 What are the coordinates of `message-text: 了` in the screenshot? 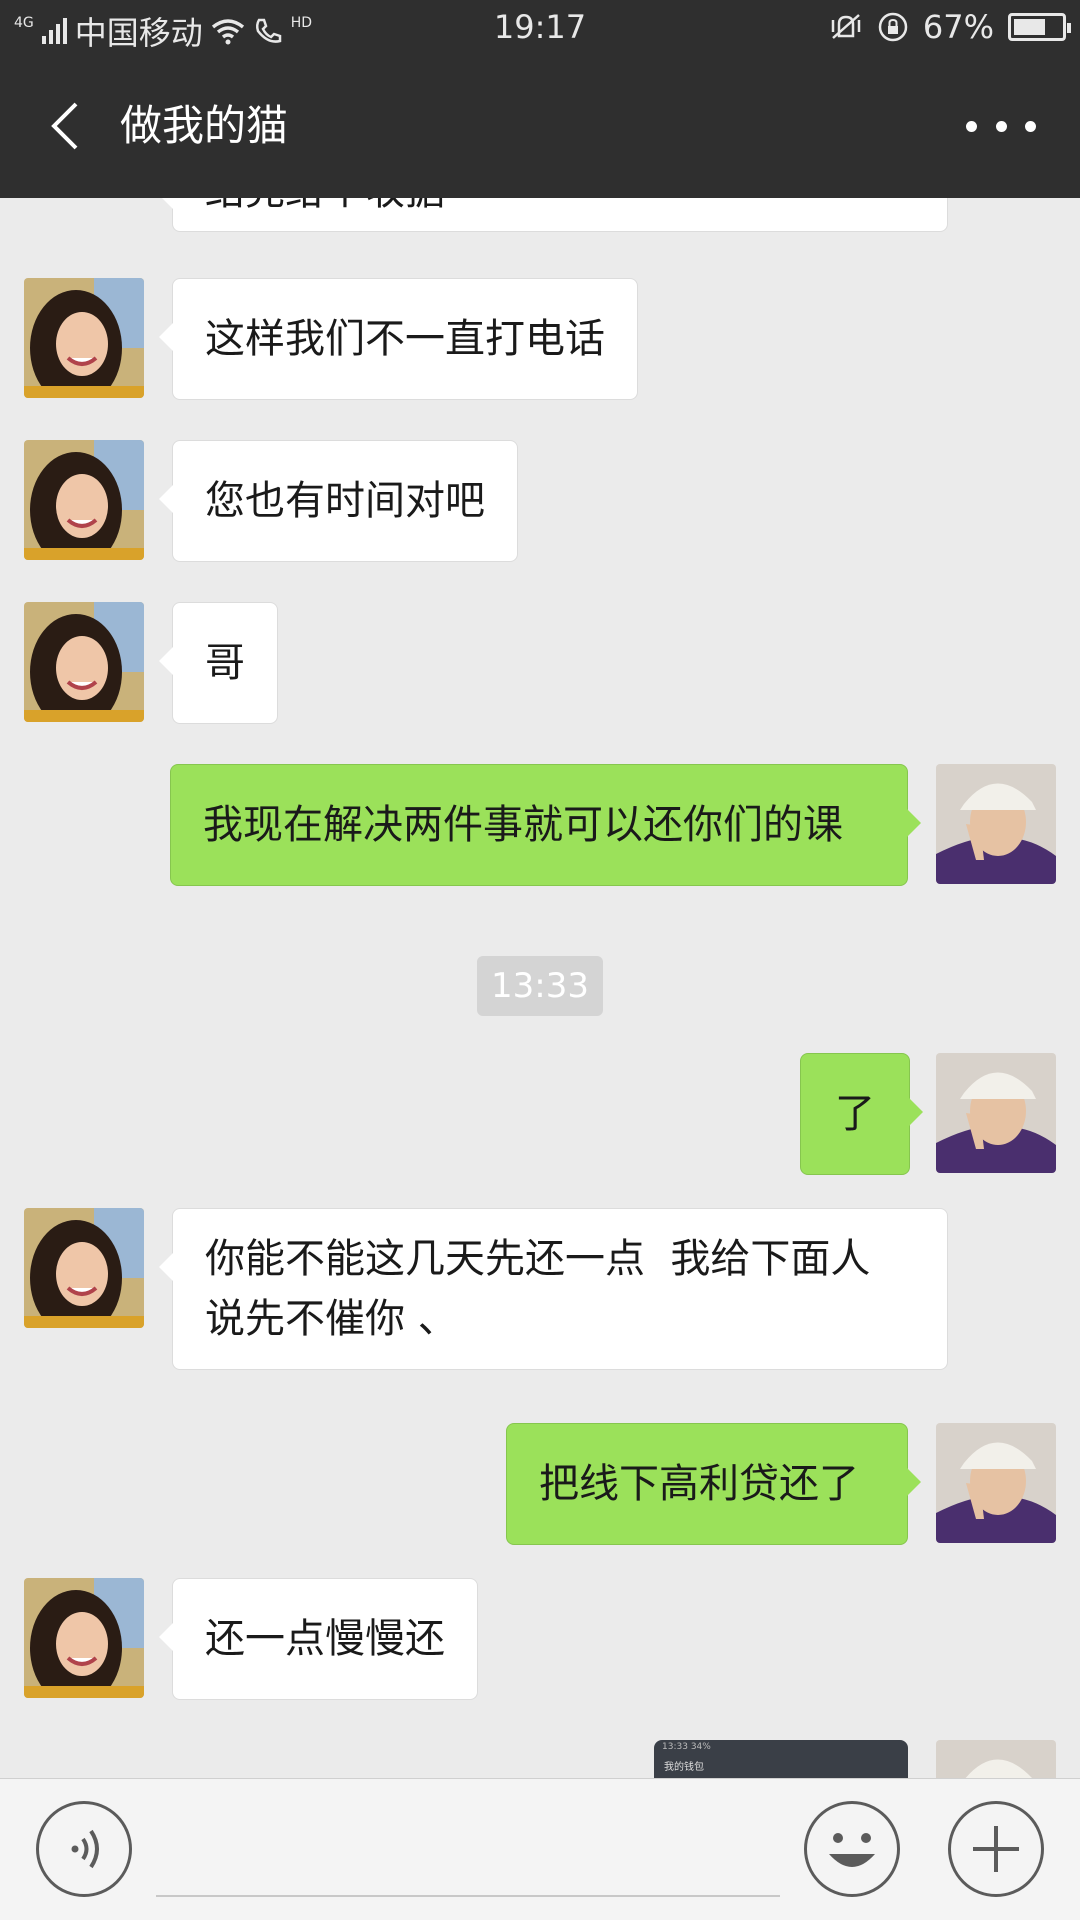 It's located at (855, 1114).